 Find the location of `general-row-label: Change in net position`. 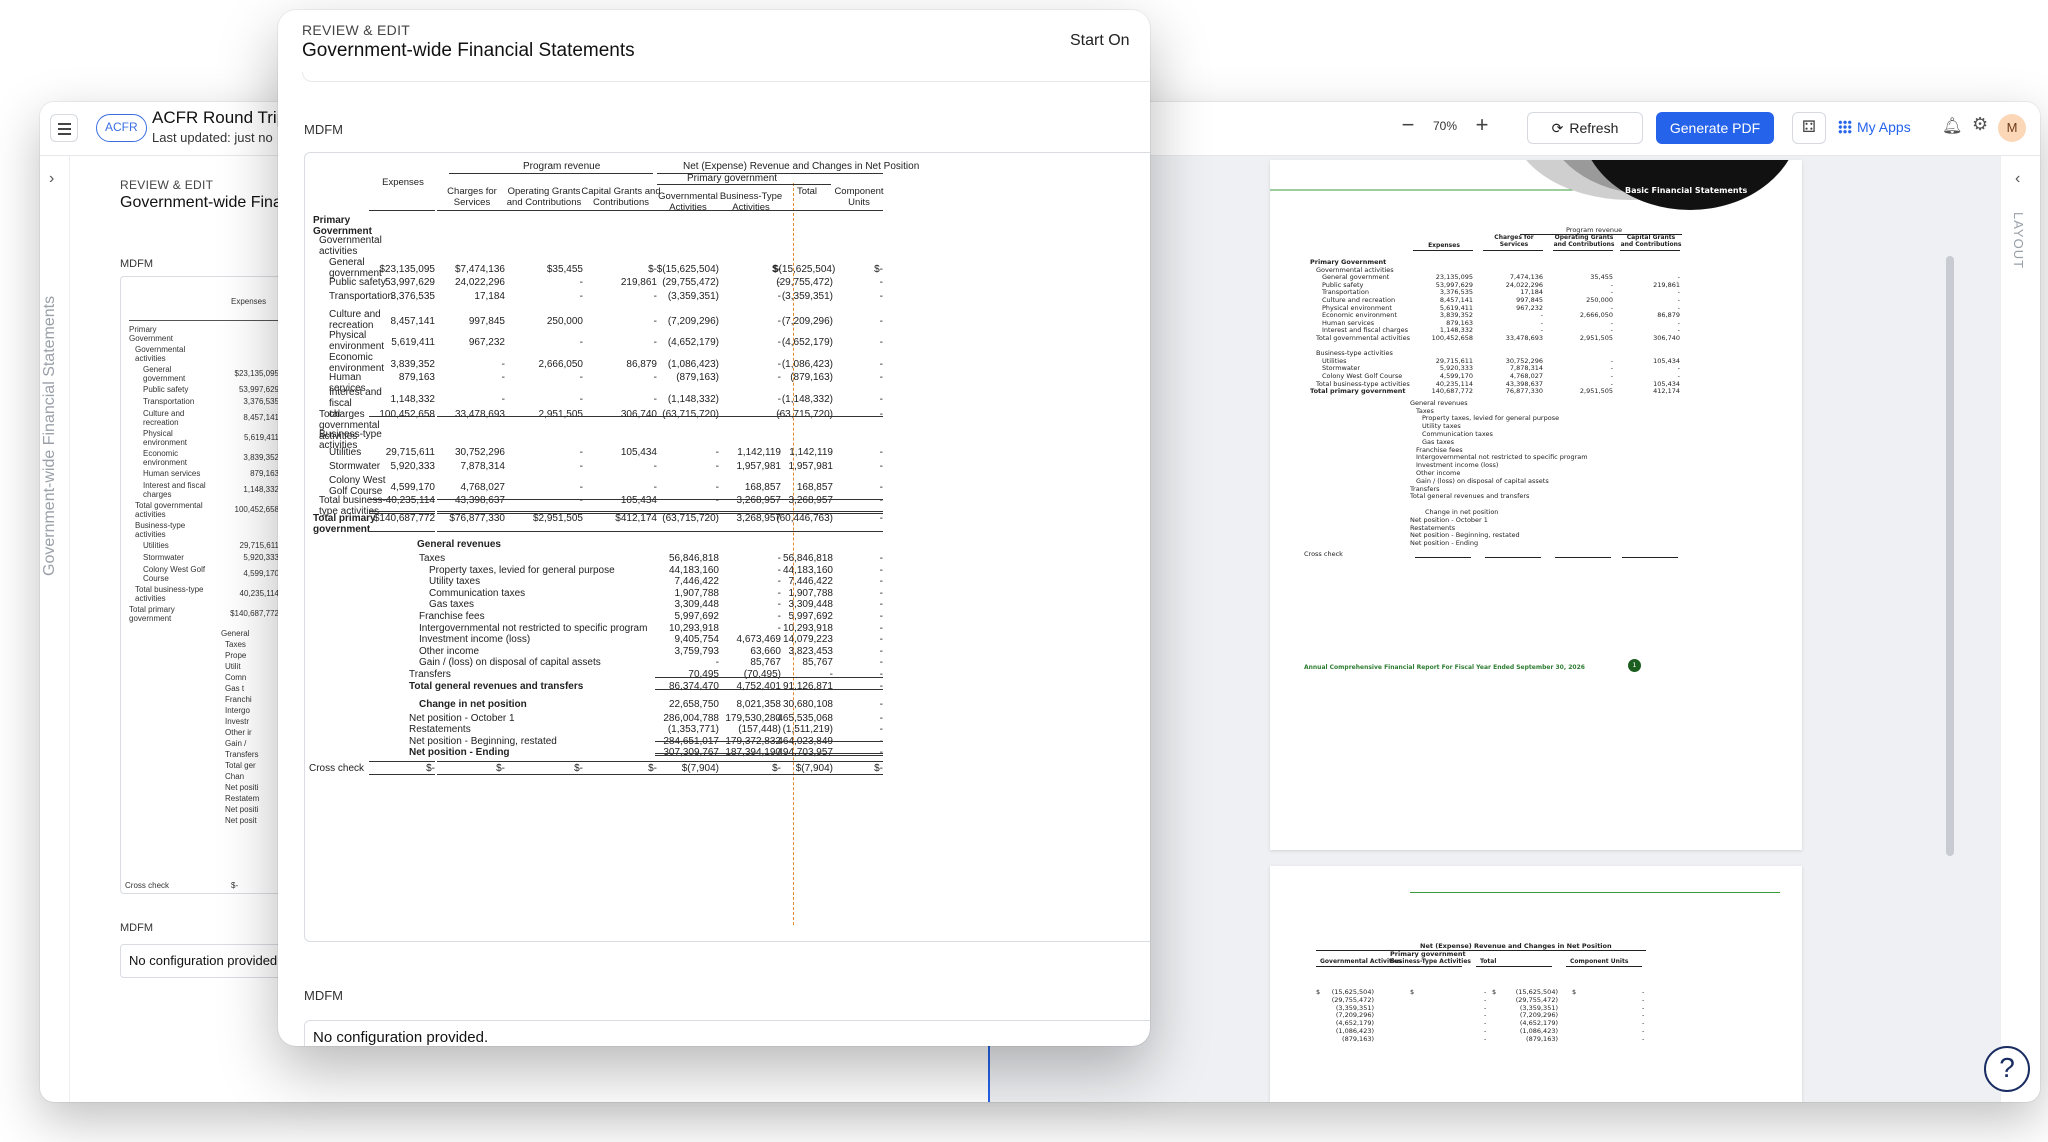

general-row-label: Change in net position is located at coordinates (473, 704).